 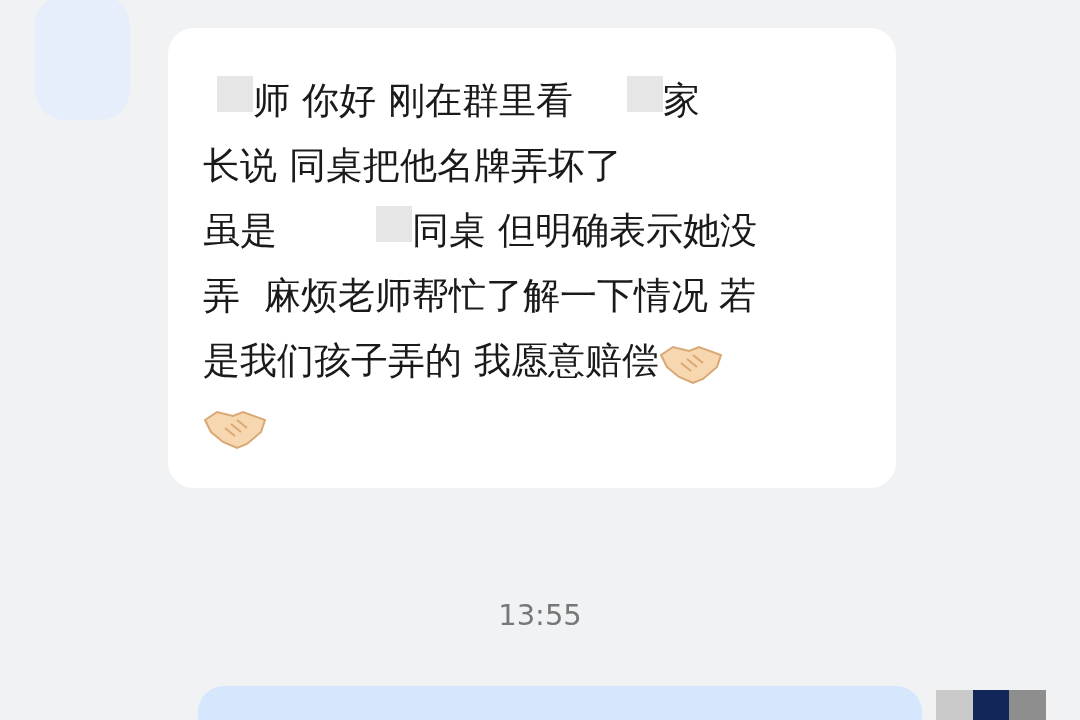 I want to click on message-text: 师 你好 刚在群里看, so click(x=413, y=100).